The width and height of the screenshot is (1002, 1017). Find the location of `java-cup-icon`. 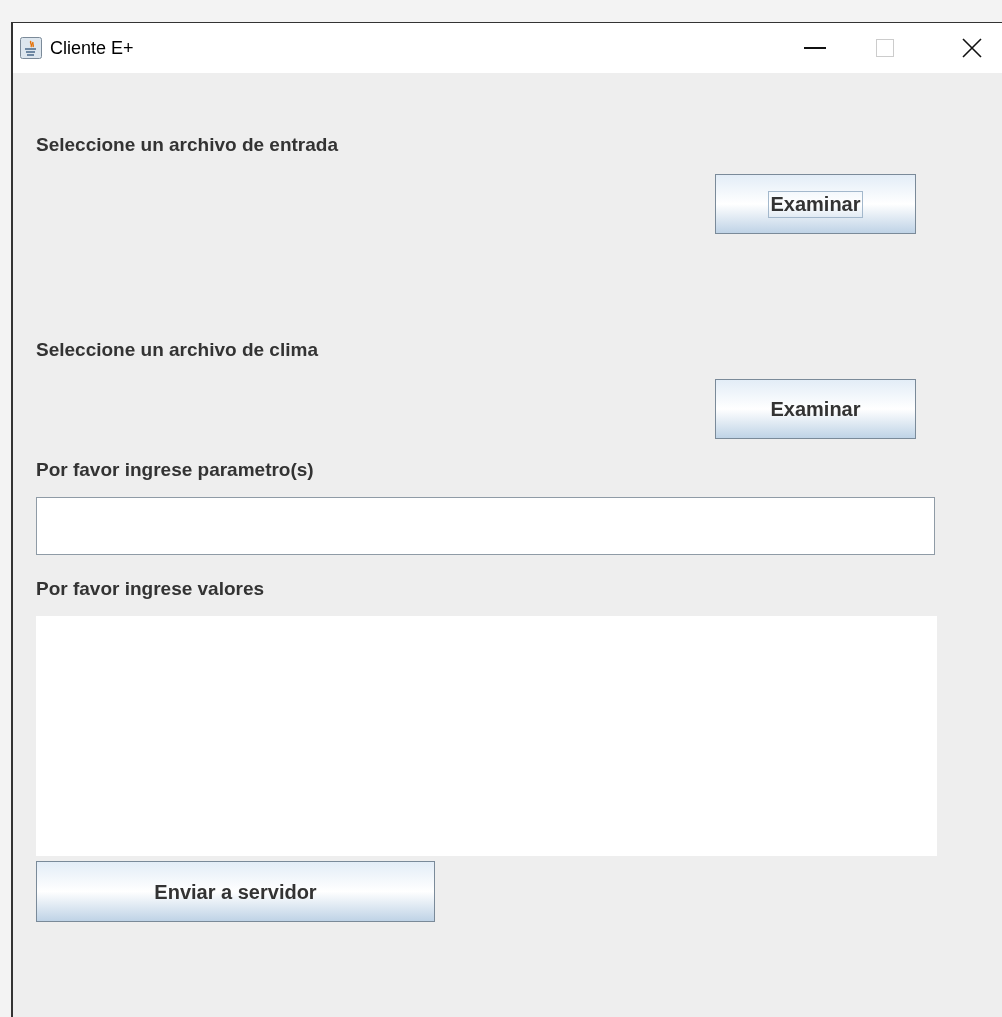

java-cup-icon is located at coordinates (31, 48).